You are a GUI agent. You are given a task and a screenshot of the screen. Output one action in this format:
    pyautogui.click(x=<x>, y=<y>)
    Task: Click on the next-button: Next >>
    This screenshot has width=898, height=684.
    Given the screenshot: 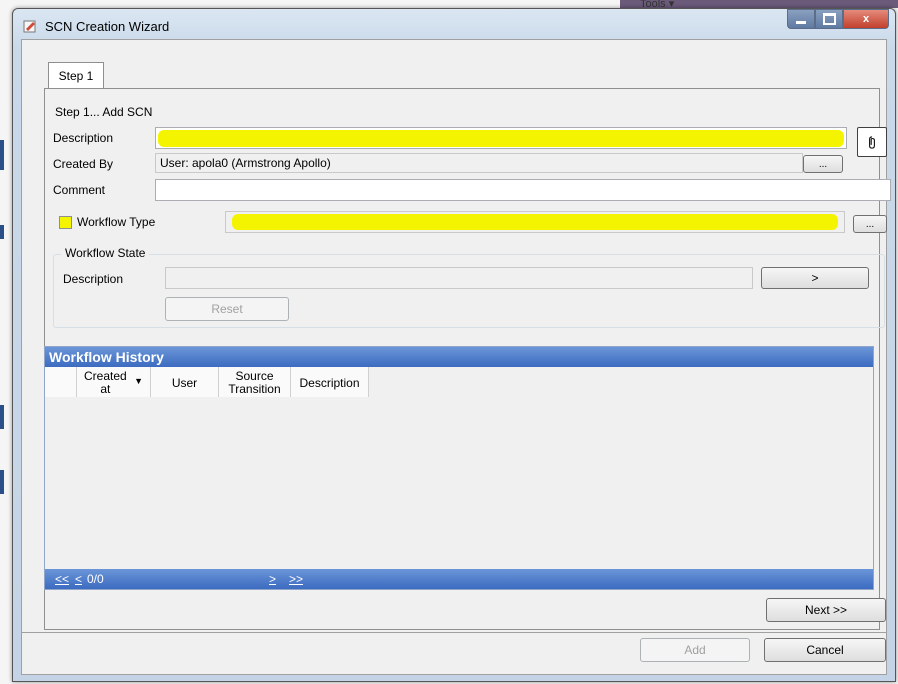 What is the action you would take?
    pyautogui.click(x=826, y=610)
    